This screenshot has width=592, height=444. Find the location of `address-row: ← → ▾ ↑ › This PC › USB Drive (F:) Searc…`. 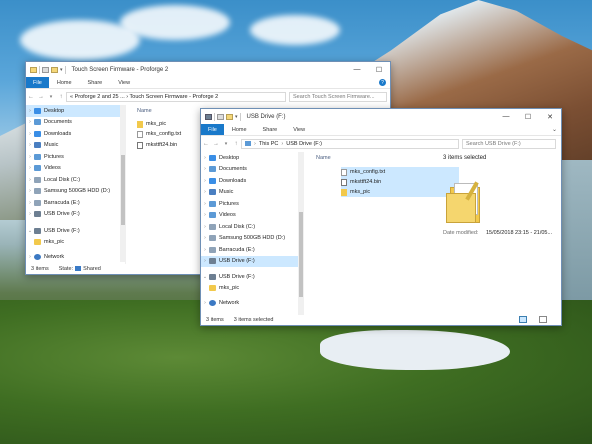

address-row: ← → ▾ ↑ › This PC › USB Drive (F:) Searc… is located at coordinates (381, 143).